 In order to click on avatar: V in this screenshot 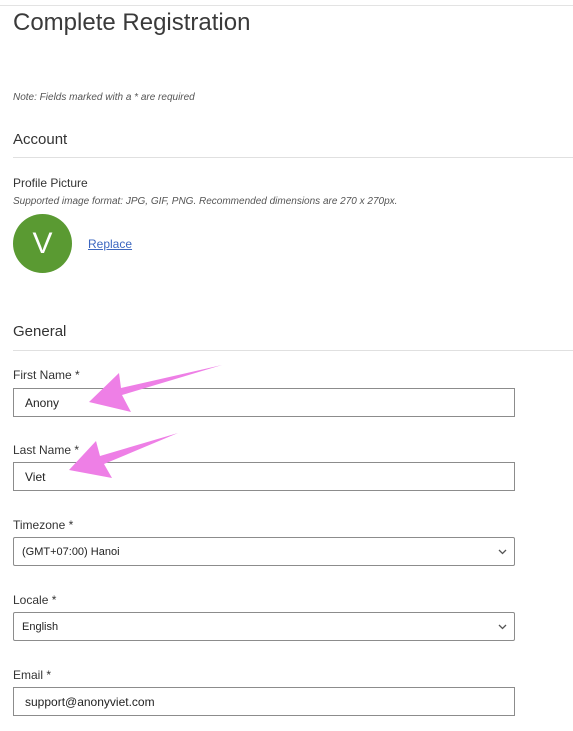, I will do `click(42, 243)`.